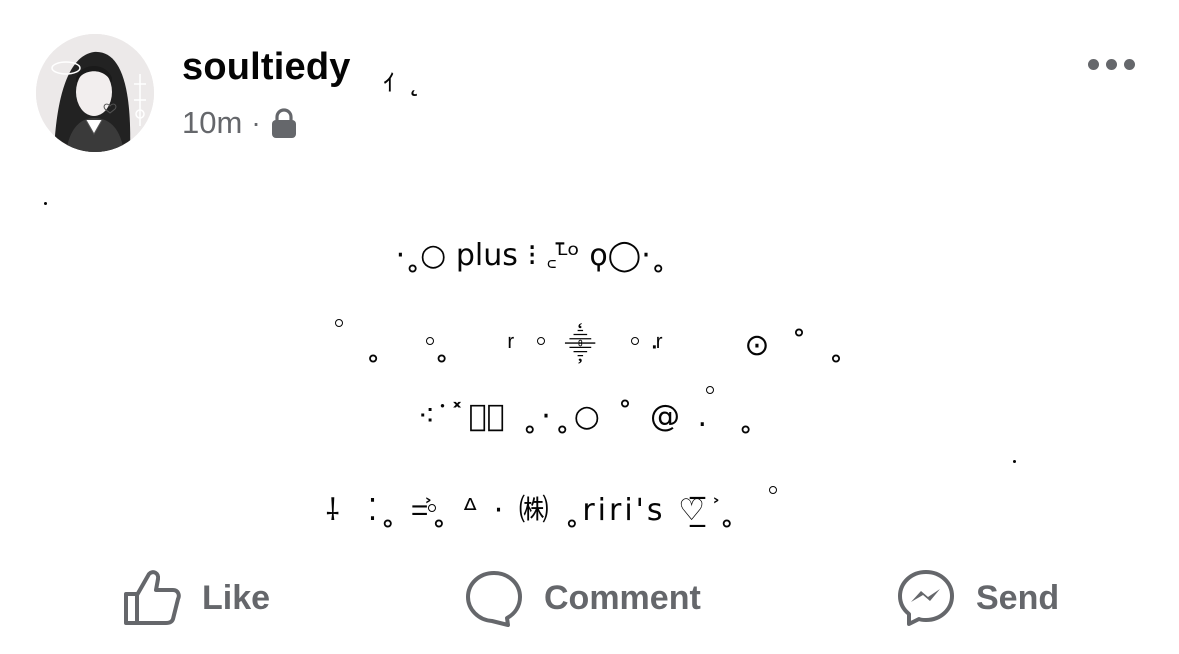 The width and height of the screenshot is (1179, 654). Describe the element at coordinates (531, 510) in the screenshot. I see `post-line-4: ⸸ ⁚˳ =͐˳ ᐞ · ㈱ ˳riri's ♡̲̅ ͐˳` at that location.